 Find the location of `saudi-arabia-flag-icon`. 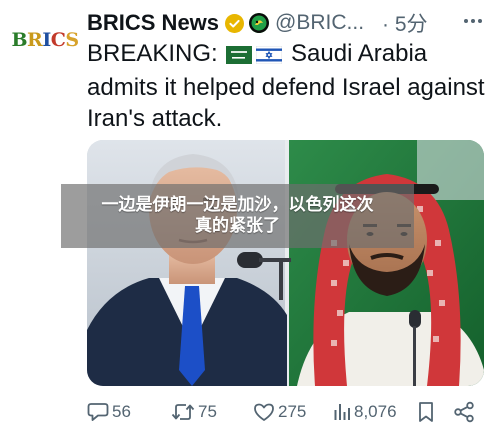

saudi-arabia-flag-icon is located at coordinates (239, 56).